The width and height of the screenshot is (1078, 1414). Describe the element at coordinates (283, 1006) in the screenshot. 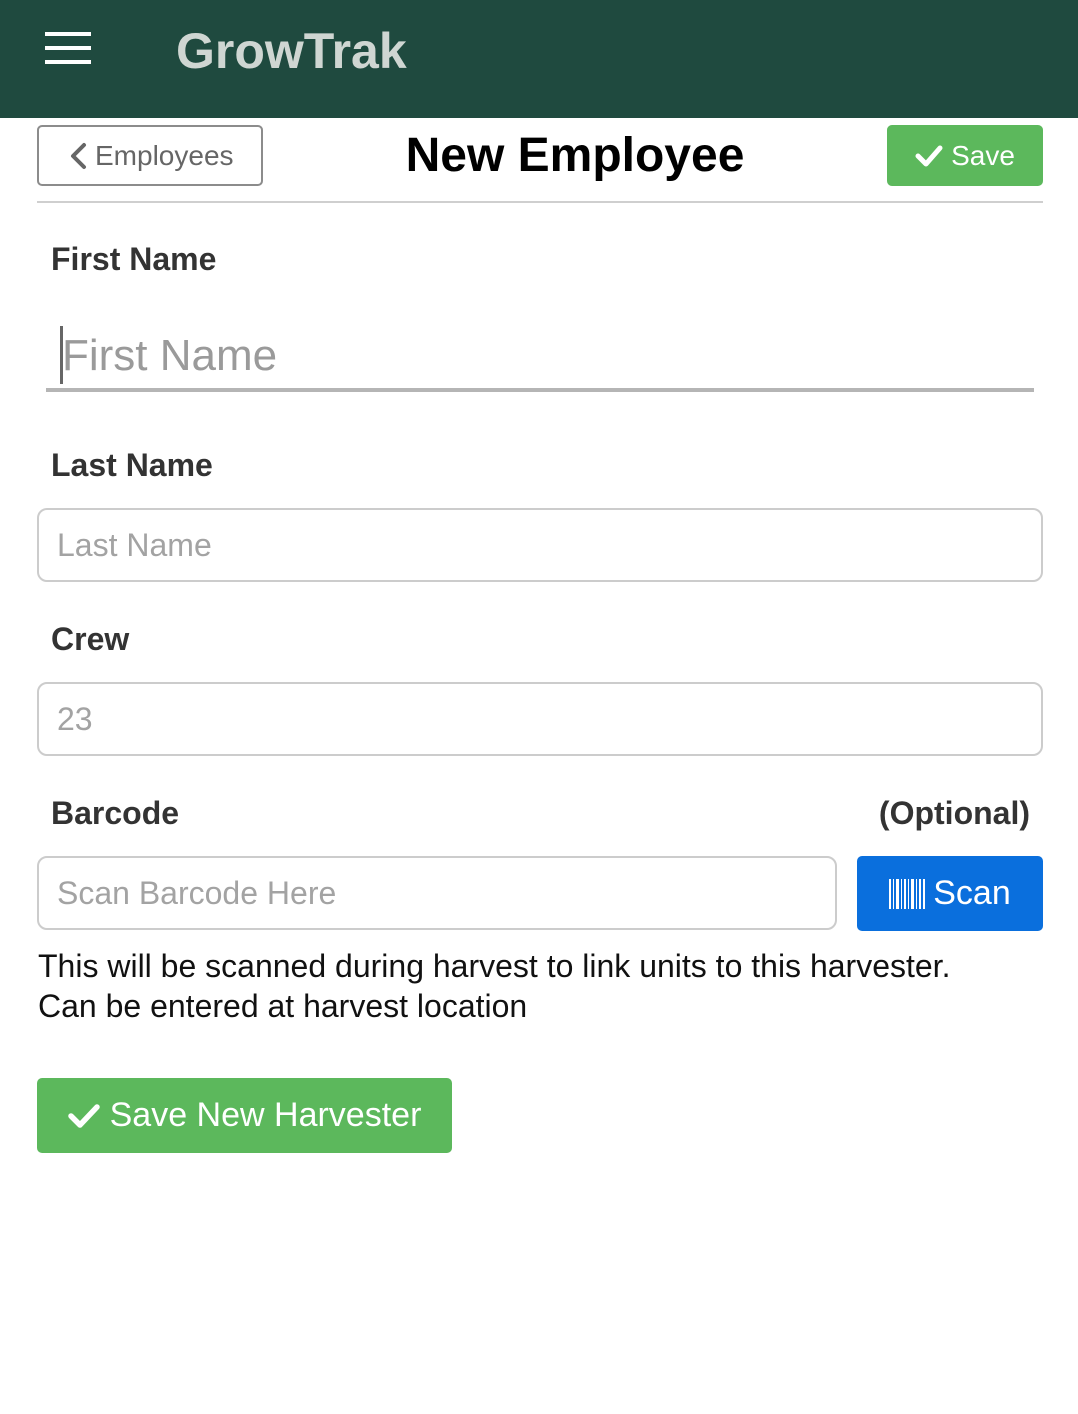

I see `barcode-help-line-2: Can be entered at harvest location` at that location.